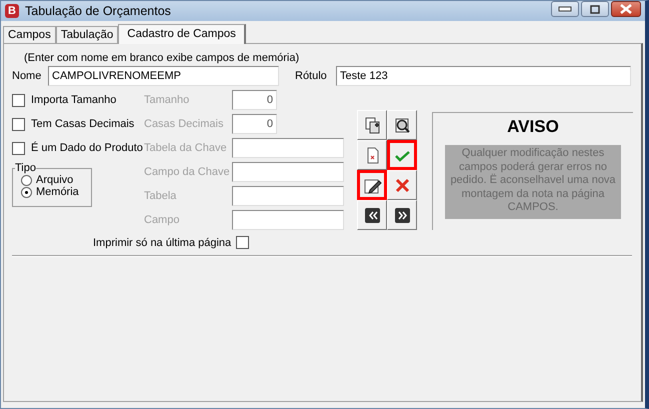  I want to click on tab: Cadastro de Campos, so click(182, 34).